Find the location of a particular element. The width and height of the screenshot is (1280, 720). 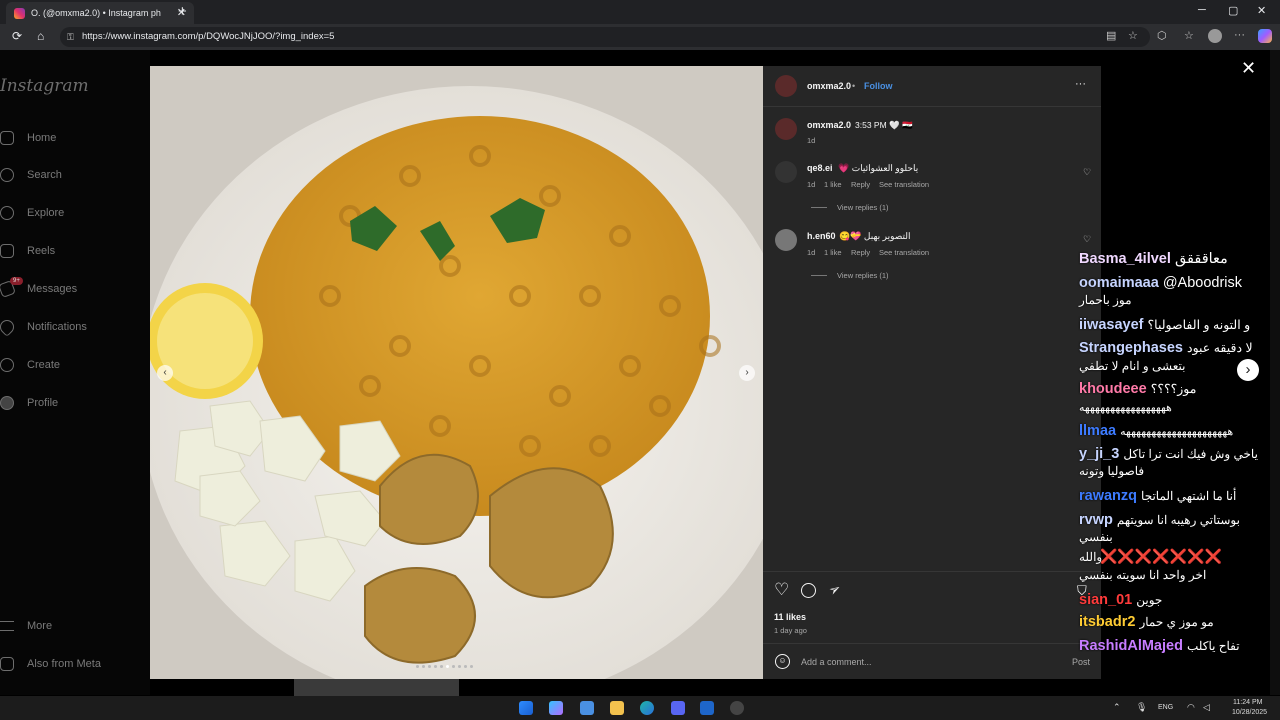

browser-tab: O. (@omxma2.0) • Instagram ph ✕ is located at coordinates (100, 13).